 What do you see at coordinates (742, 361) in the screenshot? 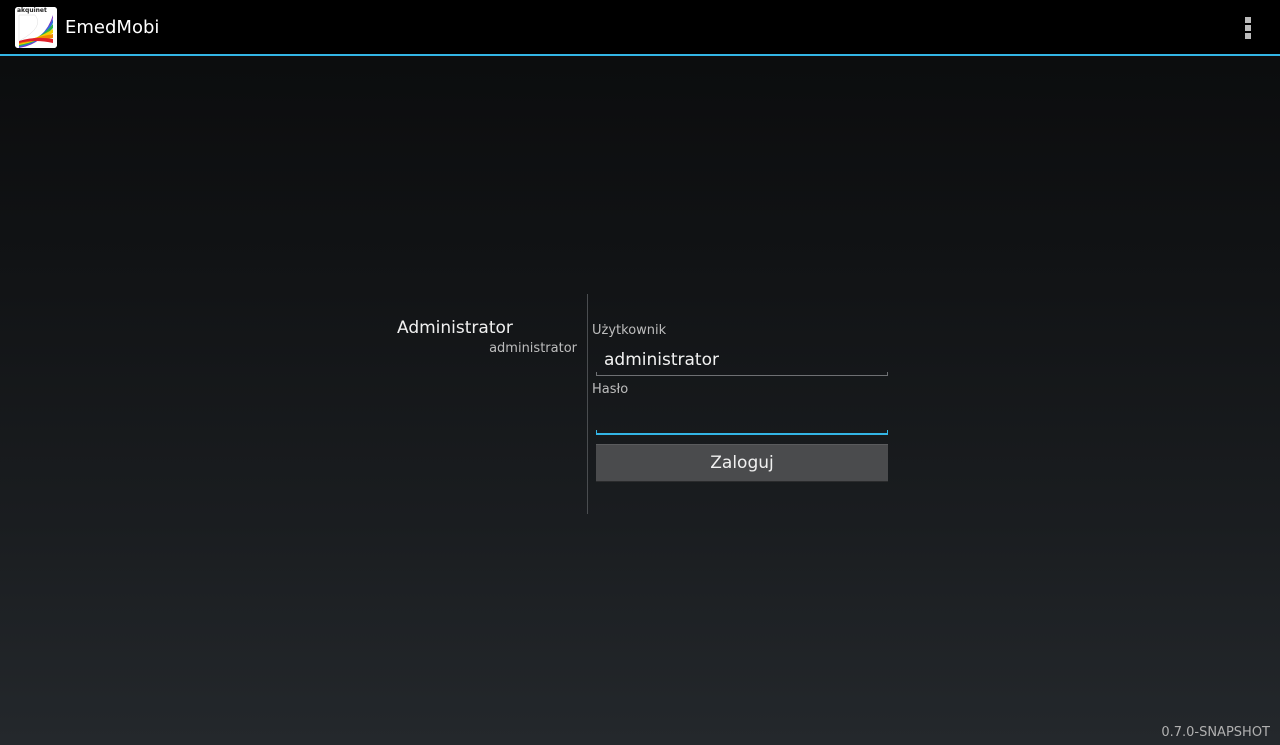
I see `username-field: administrator` at bounding box center [742, 361].